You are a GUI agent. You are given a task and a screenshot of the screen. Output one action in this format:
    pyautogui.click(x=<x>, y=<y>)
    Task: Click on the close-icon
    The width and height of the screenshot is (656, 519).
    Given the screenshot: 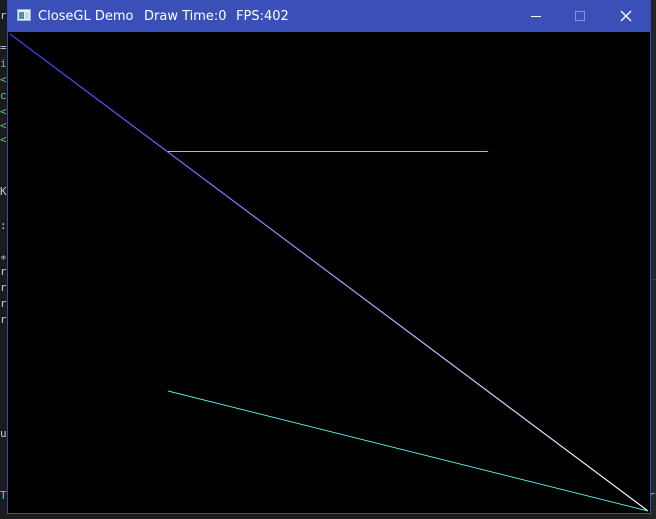 What is the action you would take?
    pyautogui.click(x=626, y=16)
    